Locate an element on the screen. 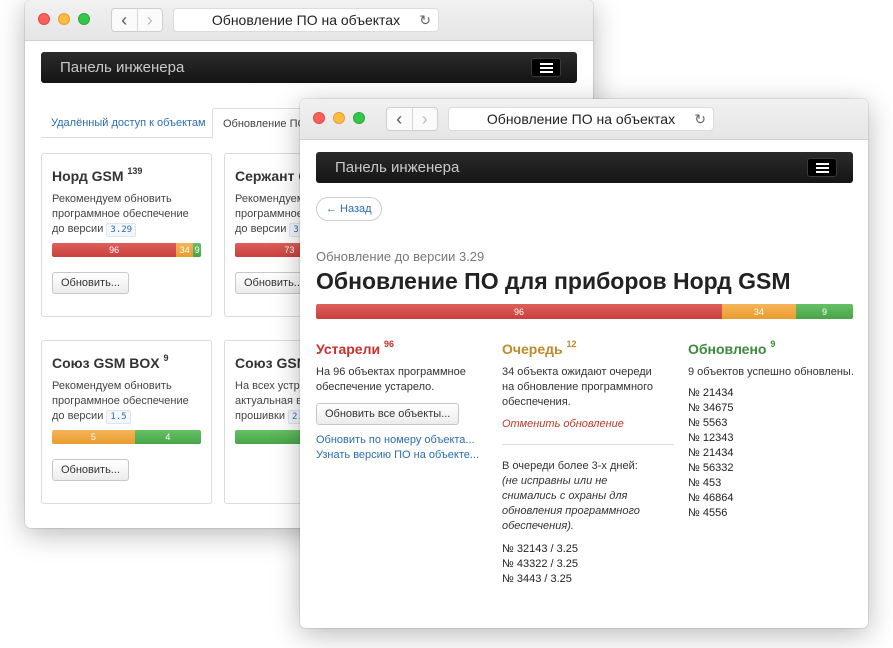  queue-count: 12 is located at coordinates (571, 344).